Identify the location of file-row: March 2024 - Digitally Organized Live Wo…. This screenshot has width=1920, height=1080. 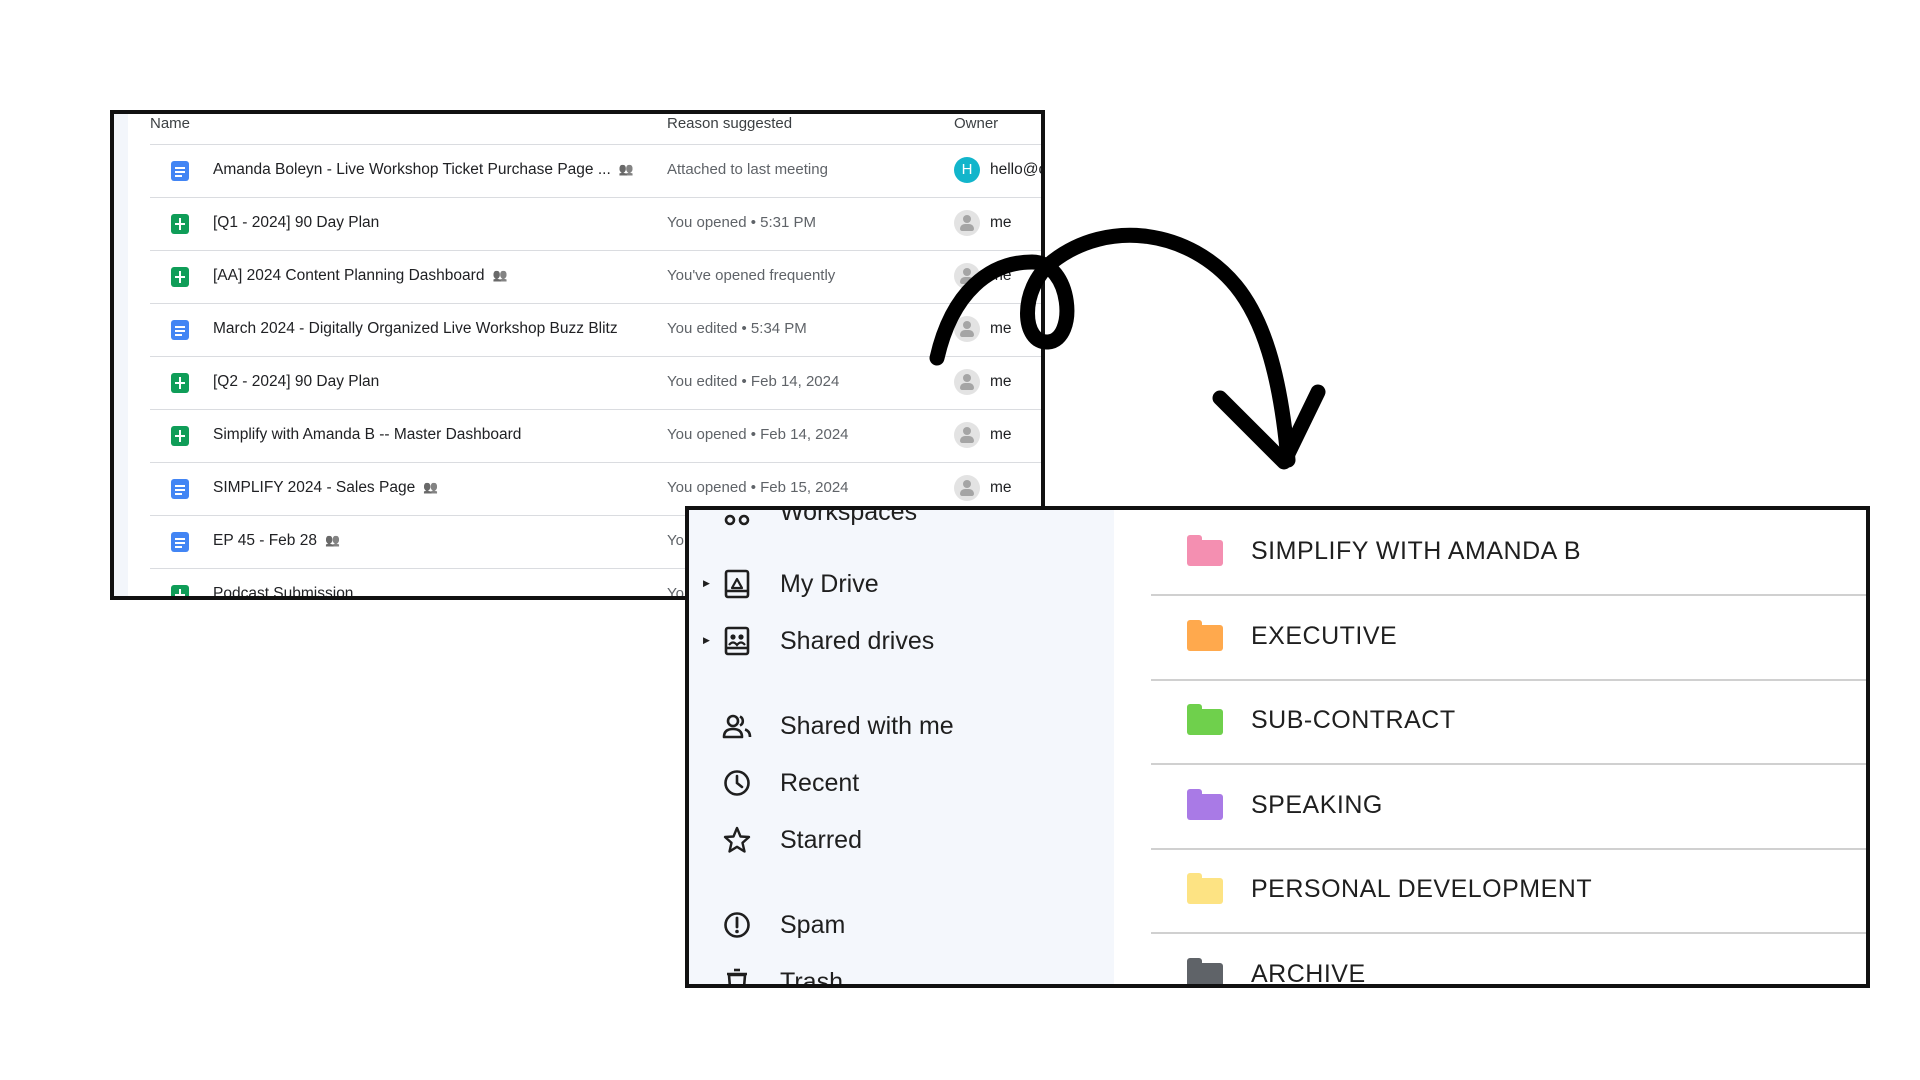
(595, 330).